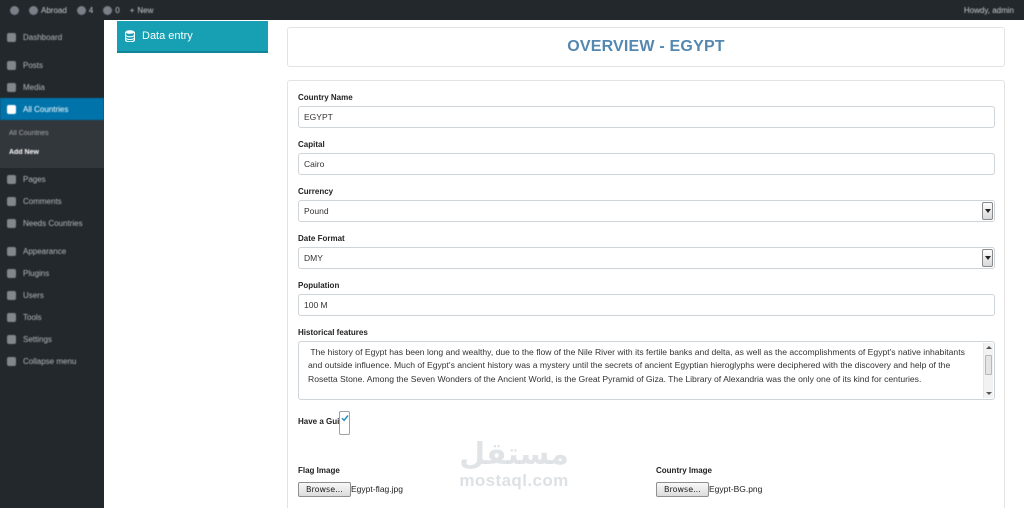 The image size is (1024, 508). I want to click on date-format-selected-value: DMY, so click(313, 258).